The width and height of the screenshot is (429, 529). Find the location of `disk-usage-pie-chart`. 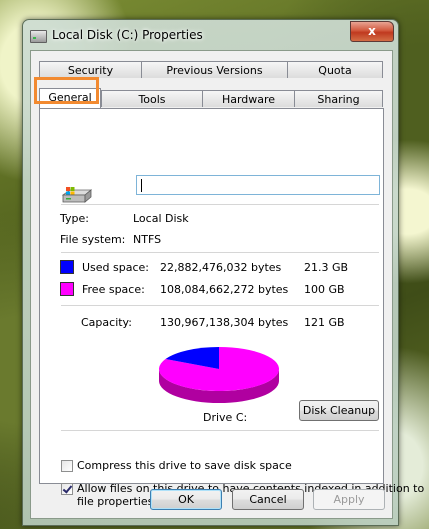

disk-usage-pie-chart is located at coordinates (219, 375).